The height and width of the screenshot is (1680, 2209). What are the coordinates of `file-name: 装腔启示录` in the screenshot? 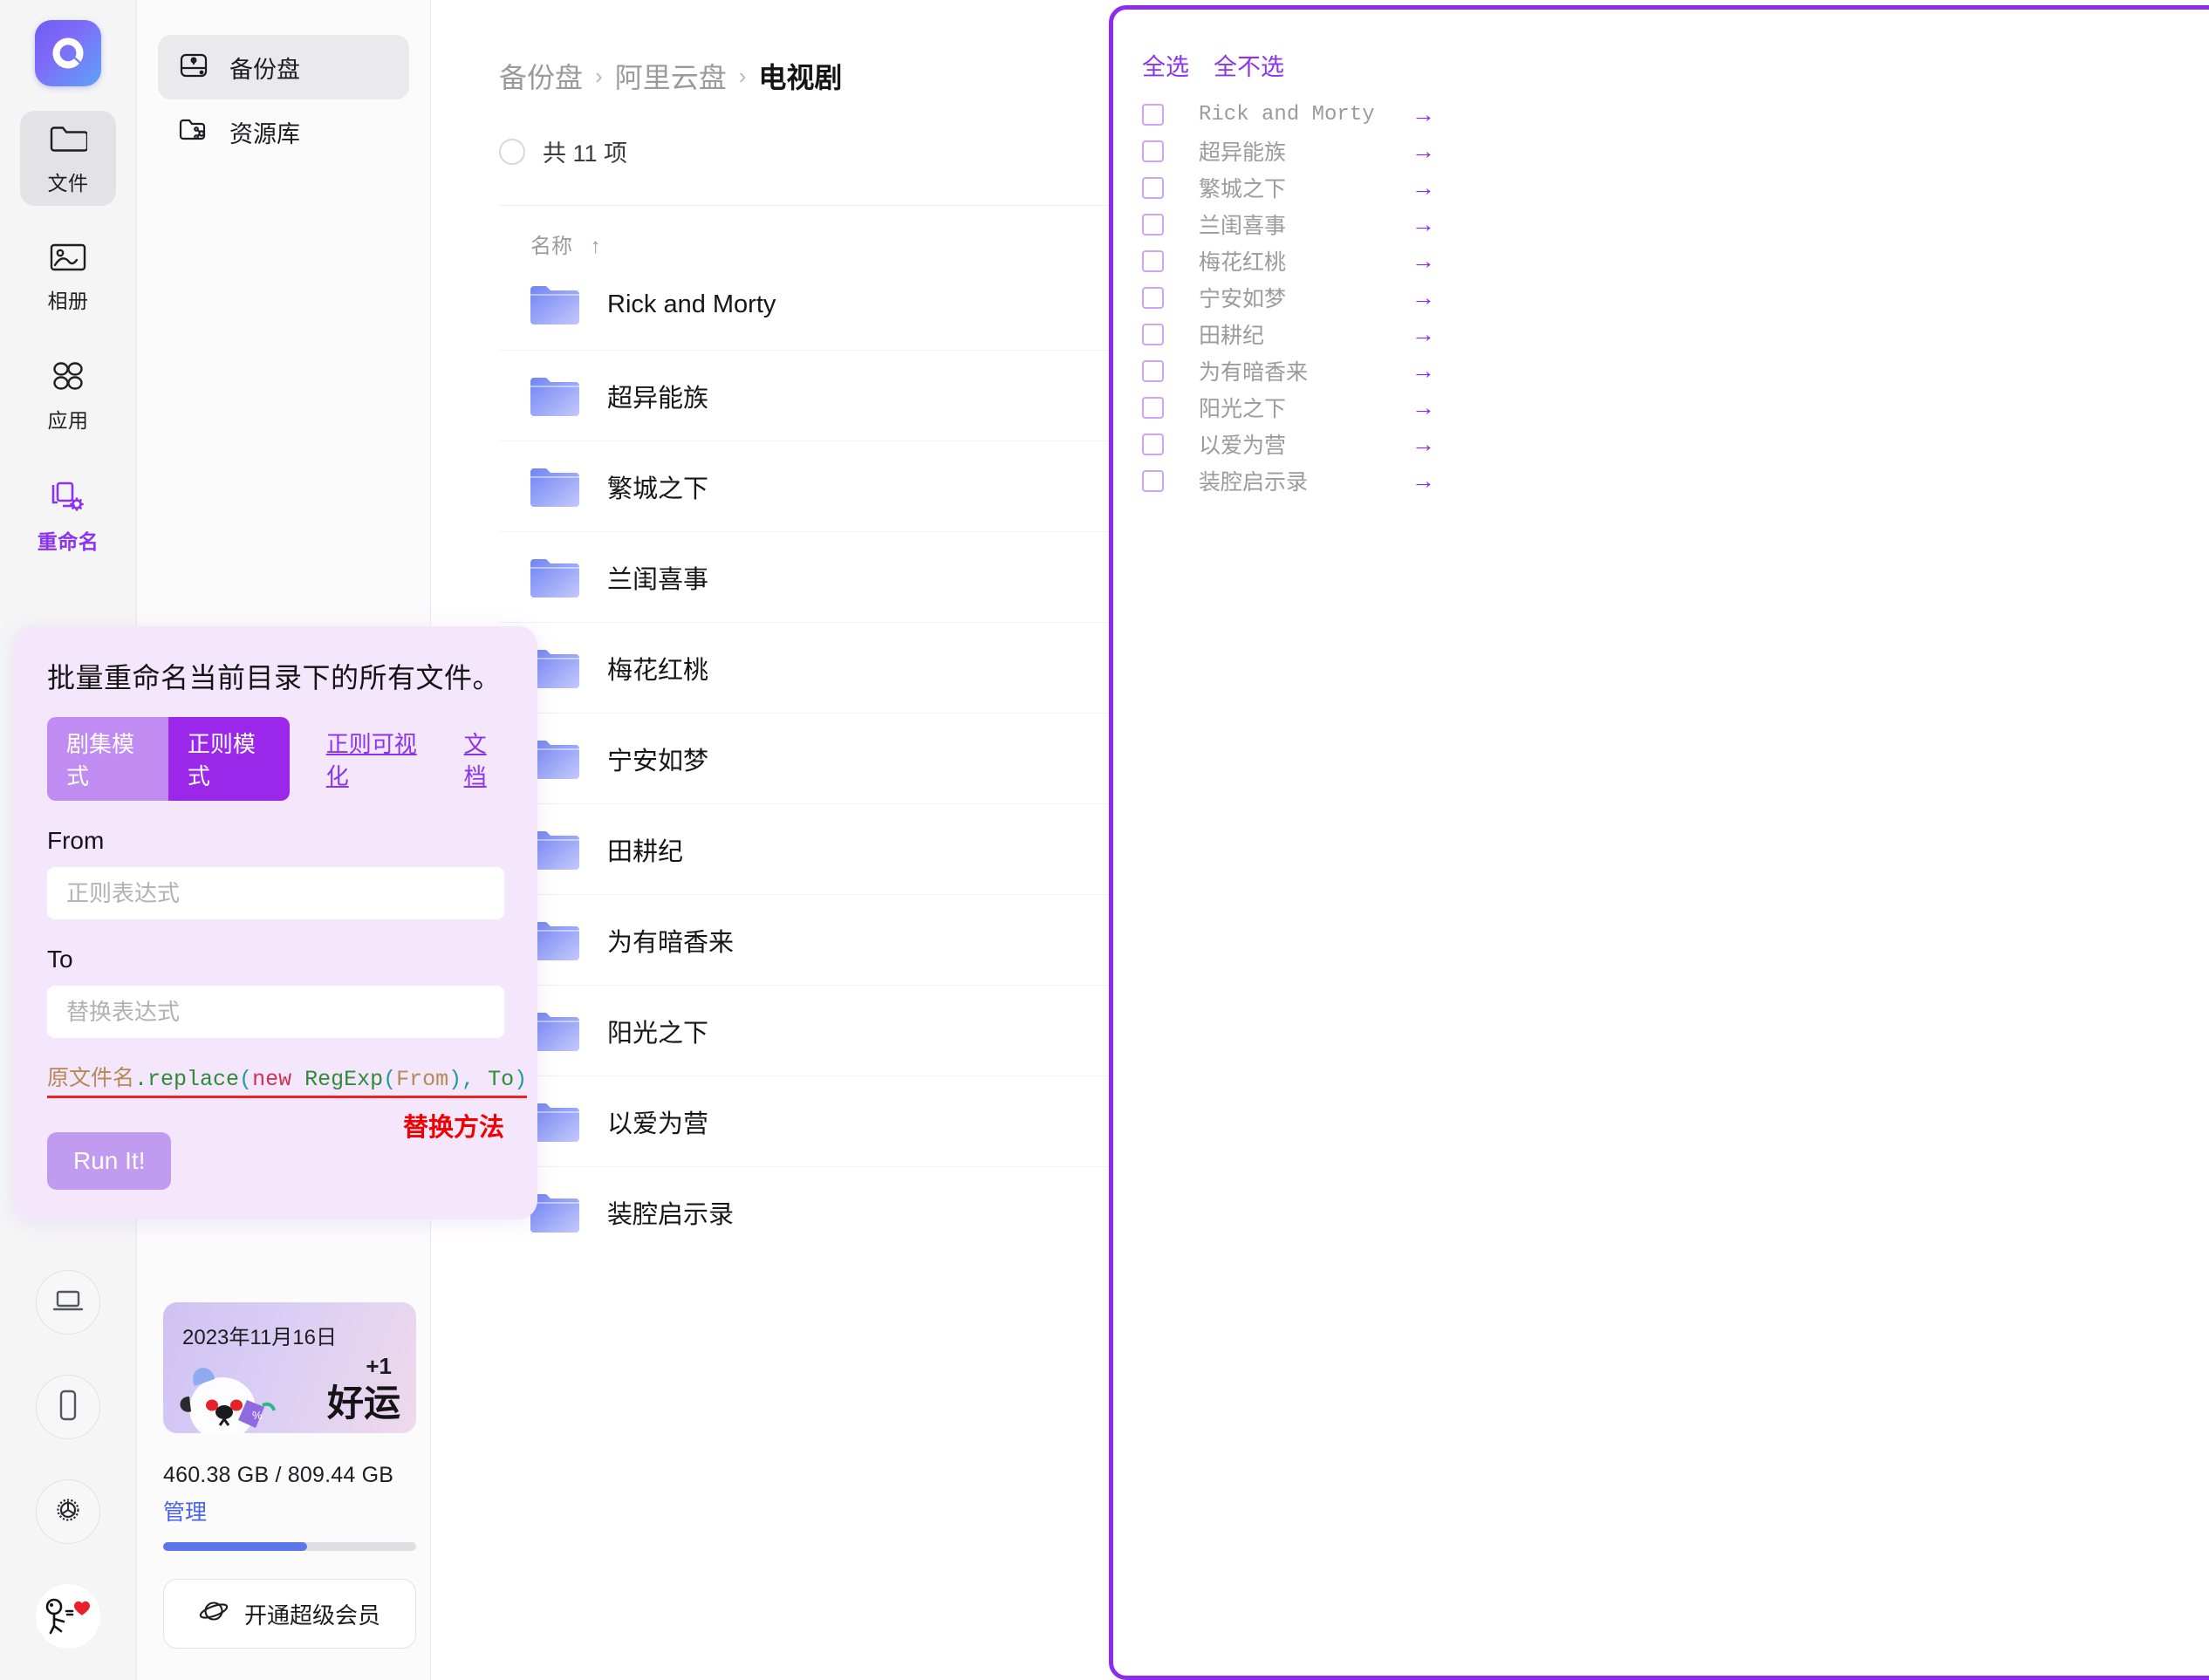 It's located at (671, 1214).